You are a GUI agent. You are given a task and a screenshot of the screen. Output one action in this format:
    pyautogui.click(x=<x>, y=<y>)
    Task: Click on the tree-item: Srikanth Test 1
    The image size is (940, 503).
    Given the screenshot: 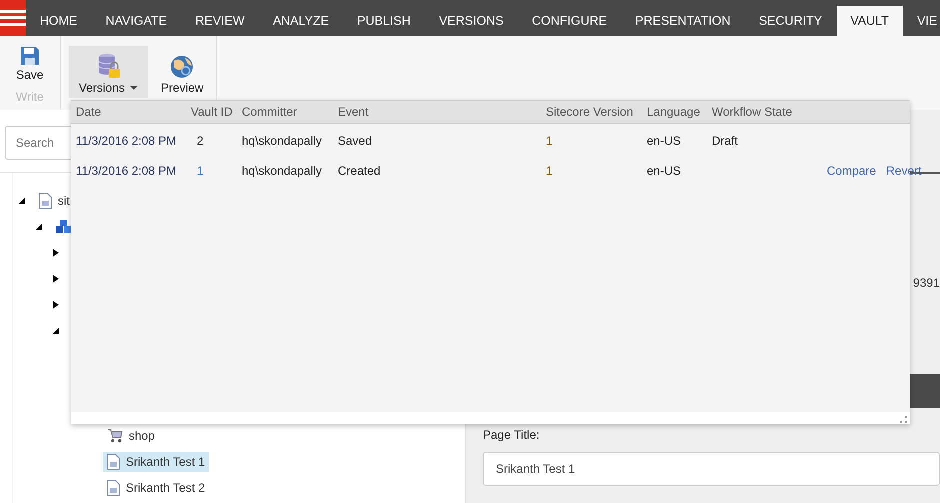 What is the action you would take?
    pyautogui.click(x=156, y=462)
    